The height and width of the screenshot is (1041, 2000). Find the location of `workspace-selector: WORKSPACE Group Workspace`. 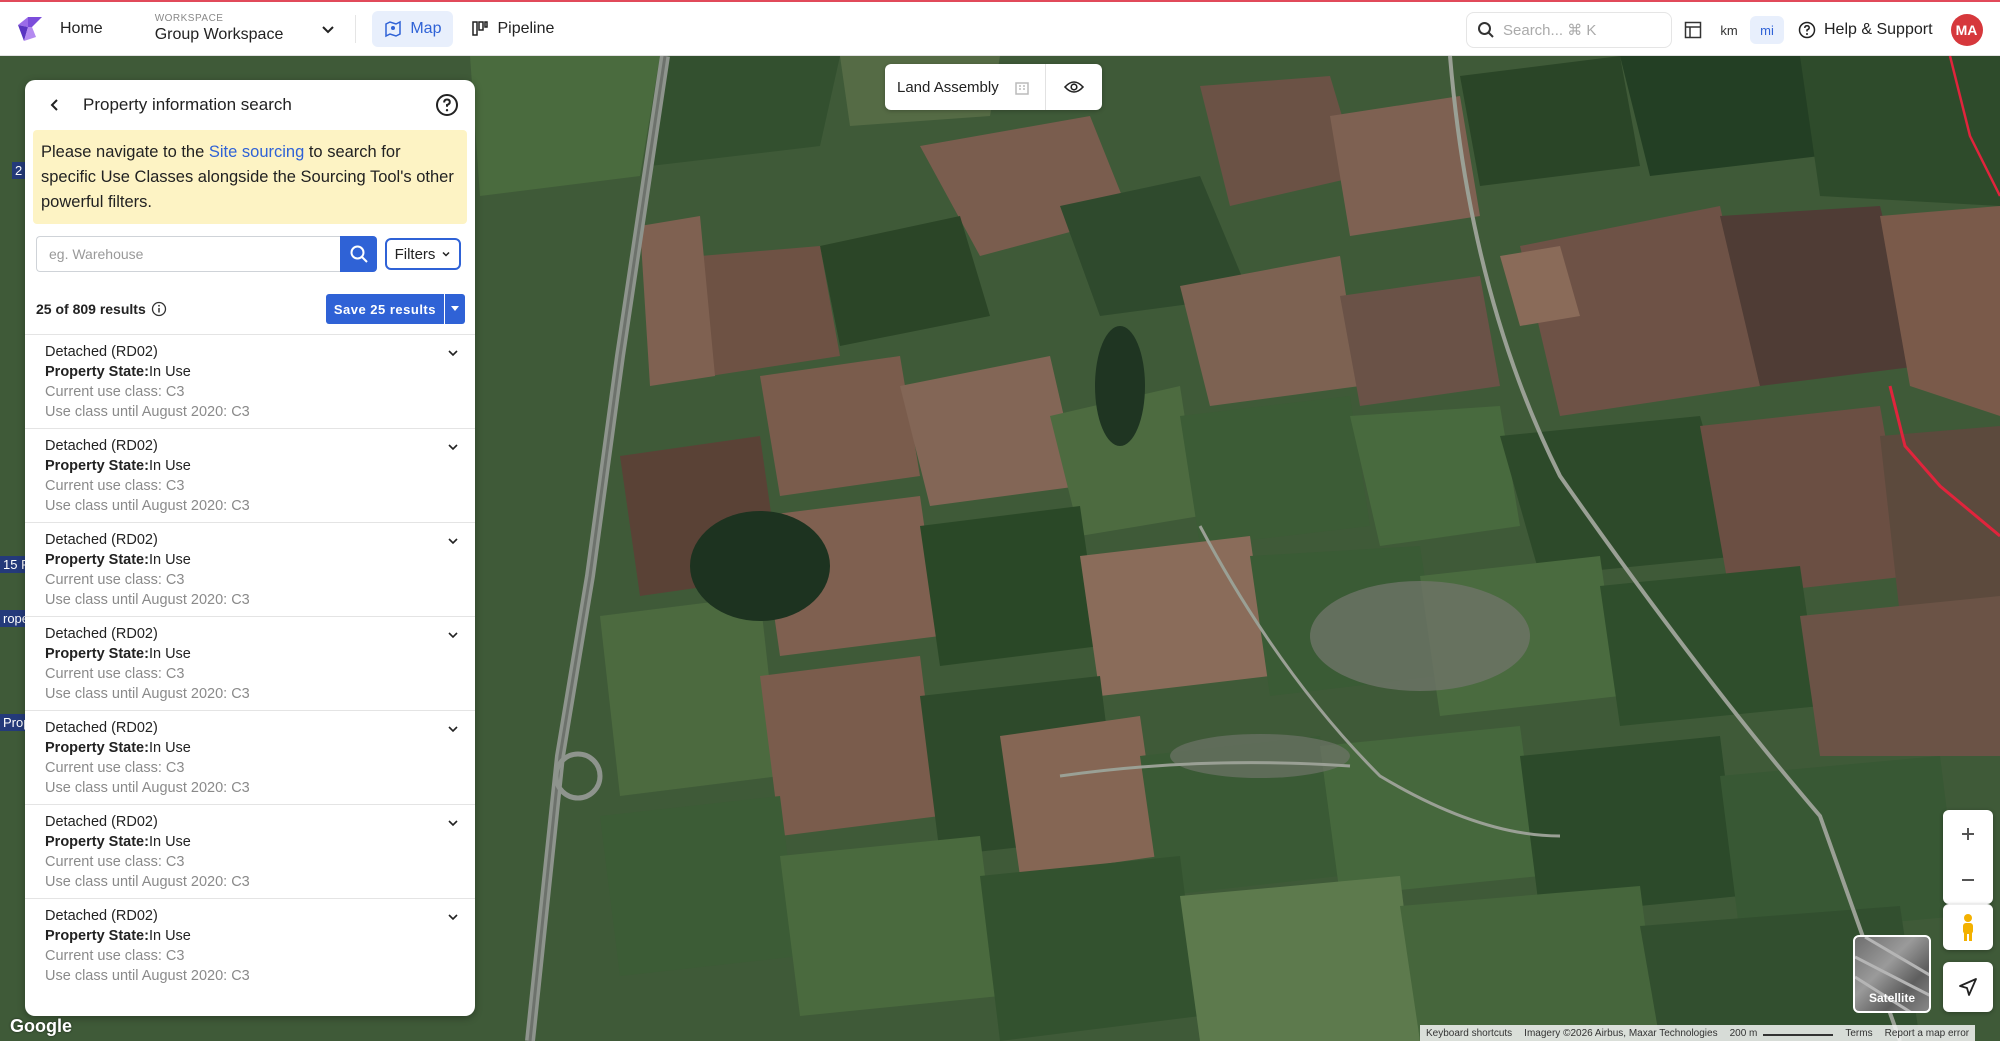

workspace-selector: WORKSPACE Group Workspace is located at coordinates (219, 28).